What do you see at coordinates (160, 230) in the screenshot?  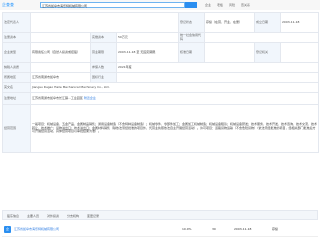 I see `table-row: 企 江苏省如皋市海乐特机械有限公司 10.0% 30 2003-11-18 存续` at bounding box center [160, 230].